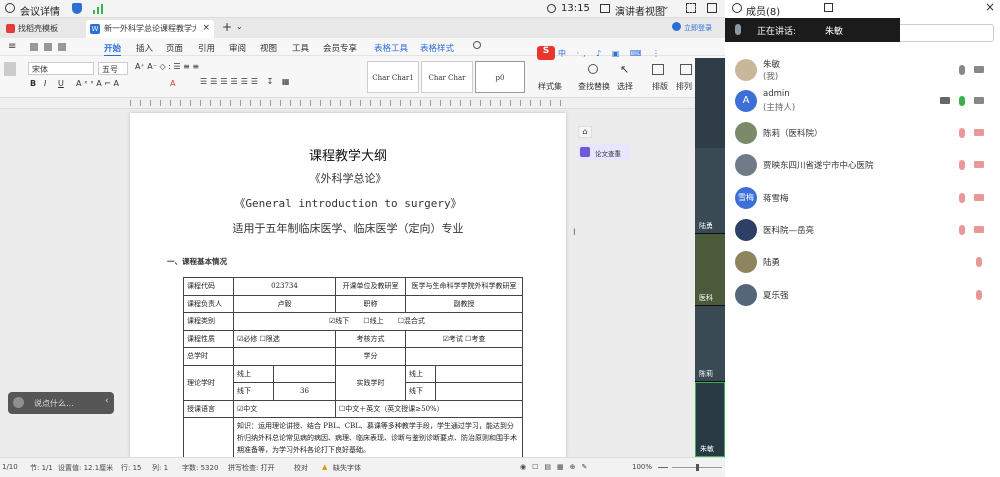 Image resolution: width=1000 pixels, height=477 pixels. I want to click on video-tile: 陈莉, so click(710, 344).